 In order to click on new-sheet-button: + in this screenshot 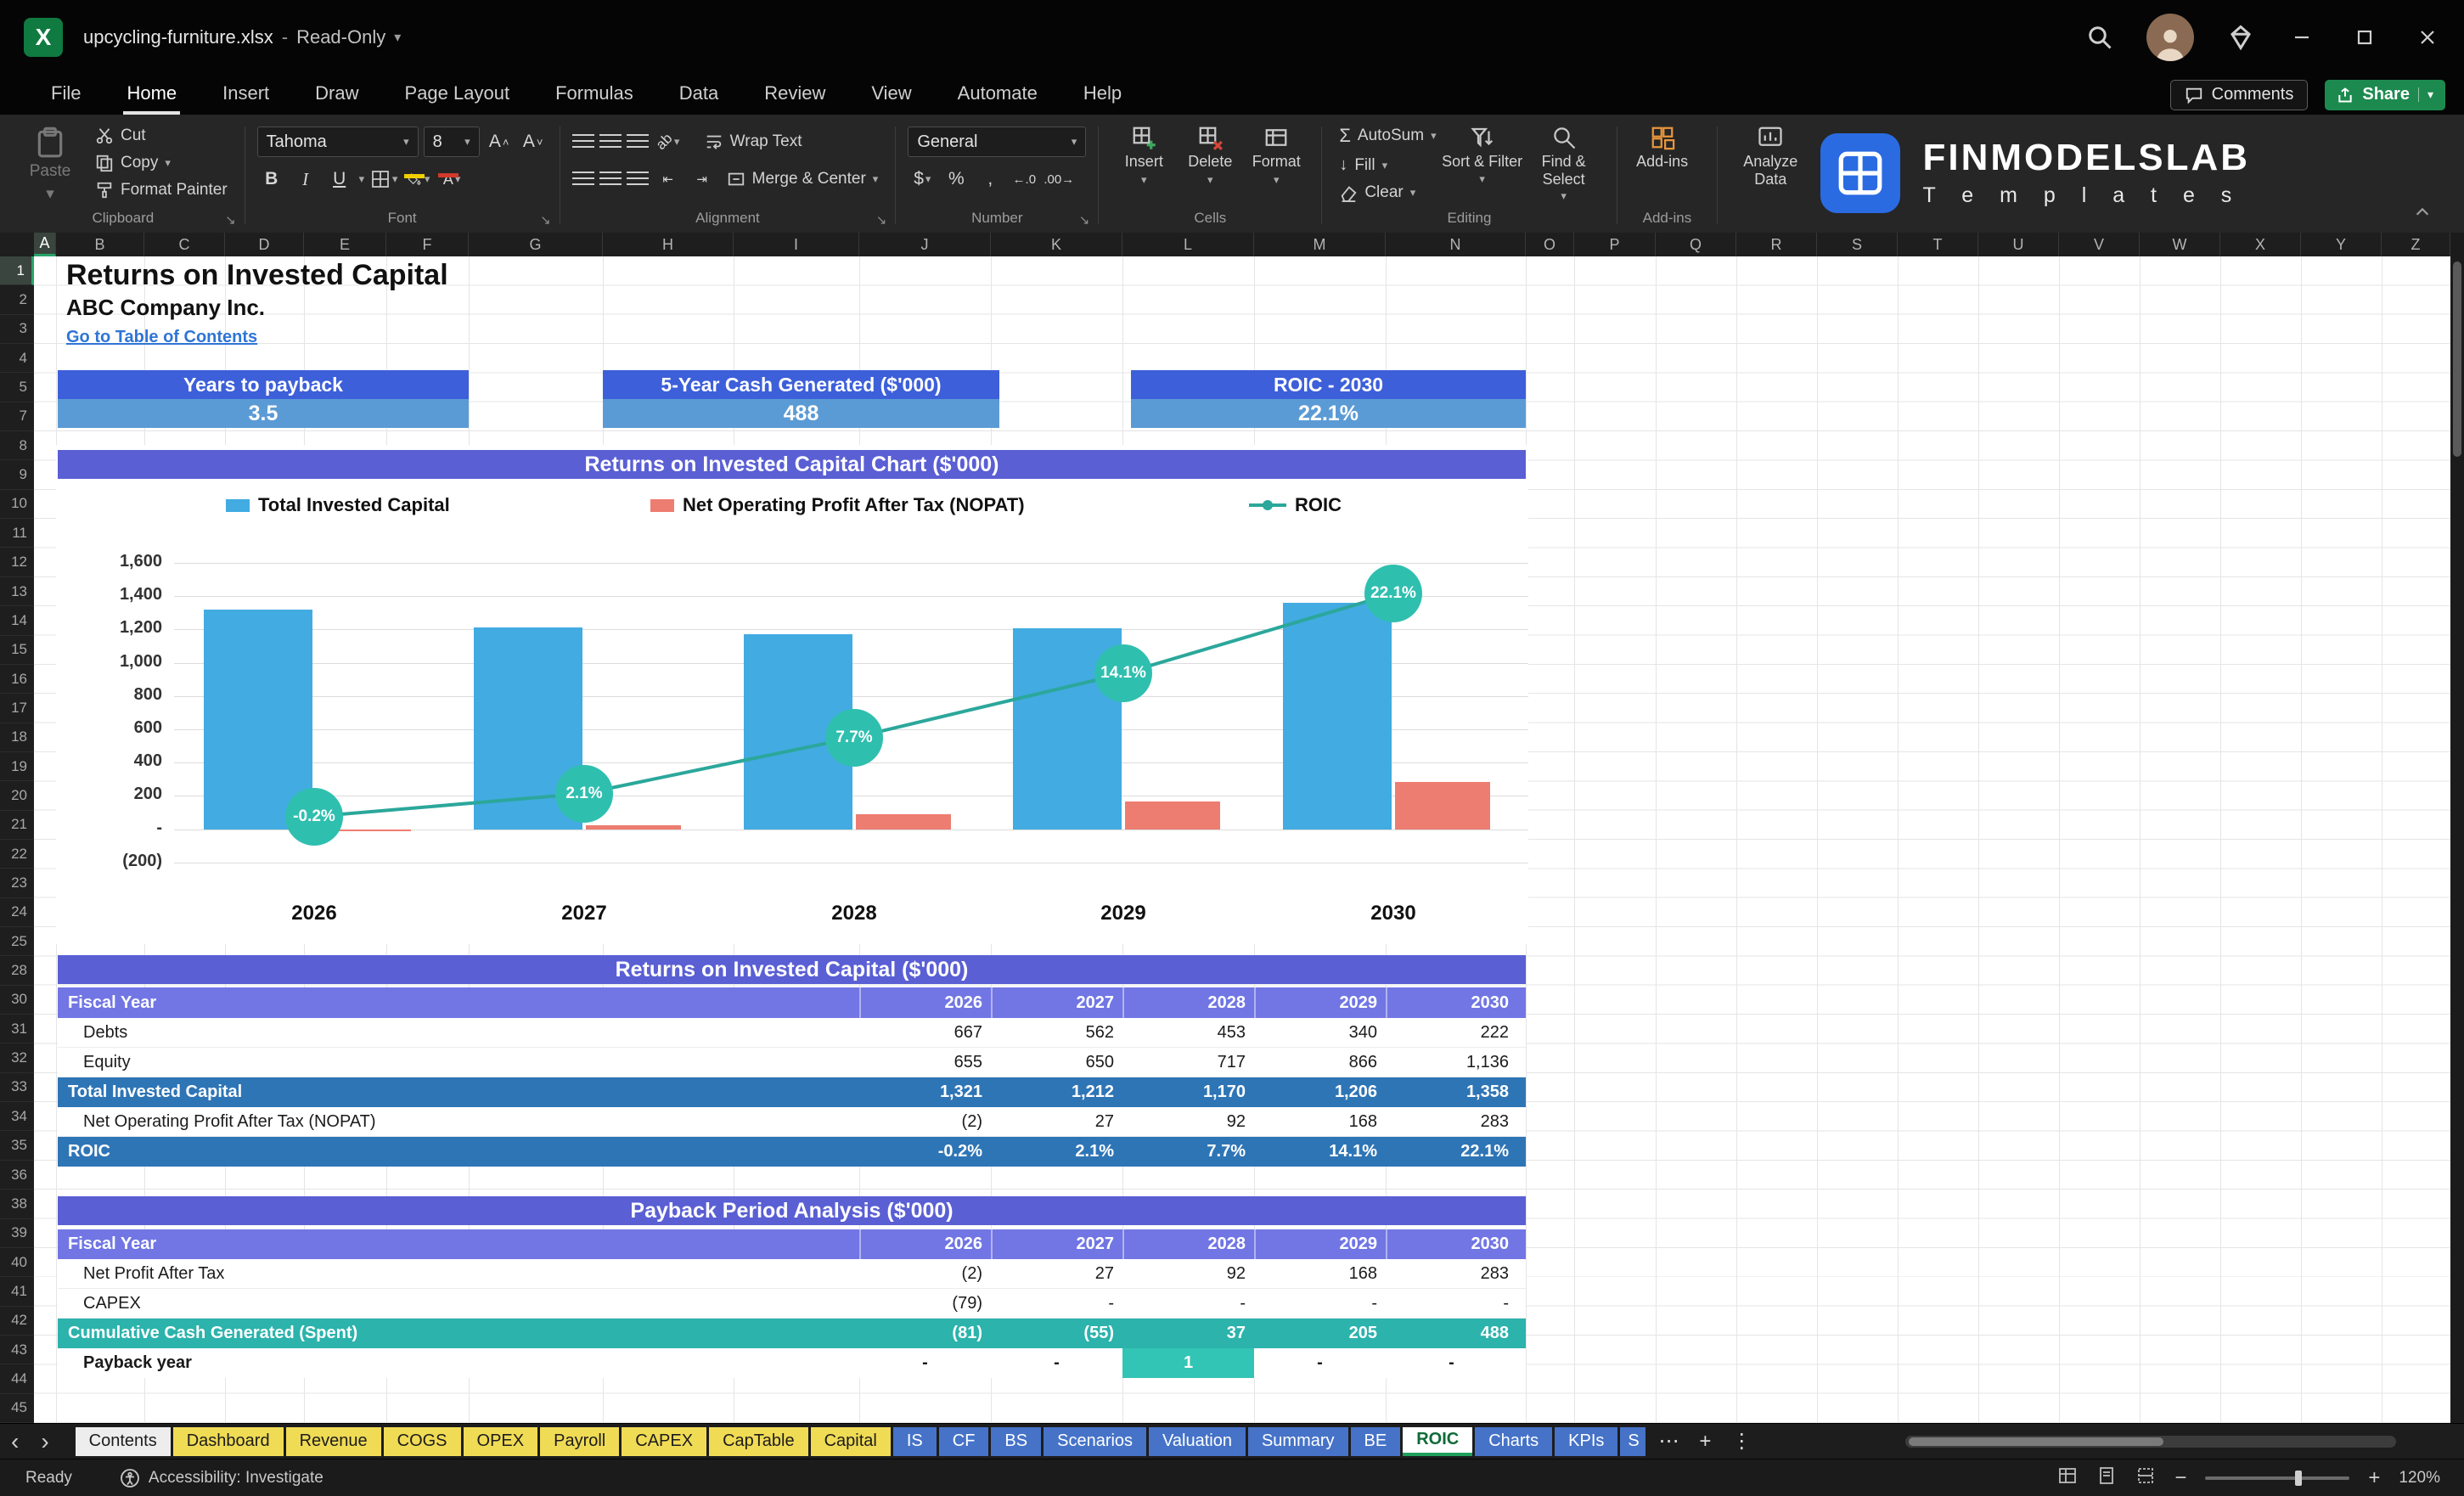, I will do `click(1705, 1442)`.